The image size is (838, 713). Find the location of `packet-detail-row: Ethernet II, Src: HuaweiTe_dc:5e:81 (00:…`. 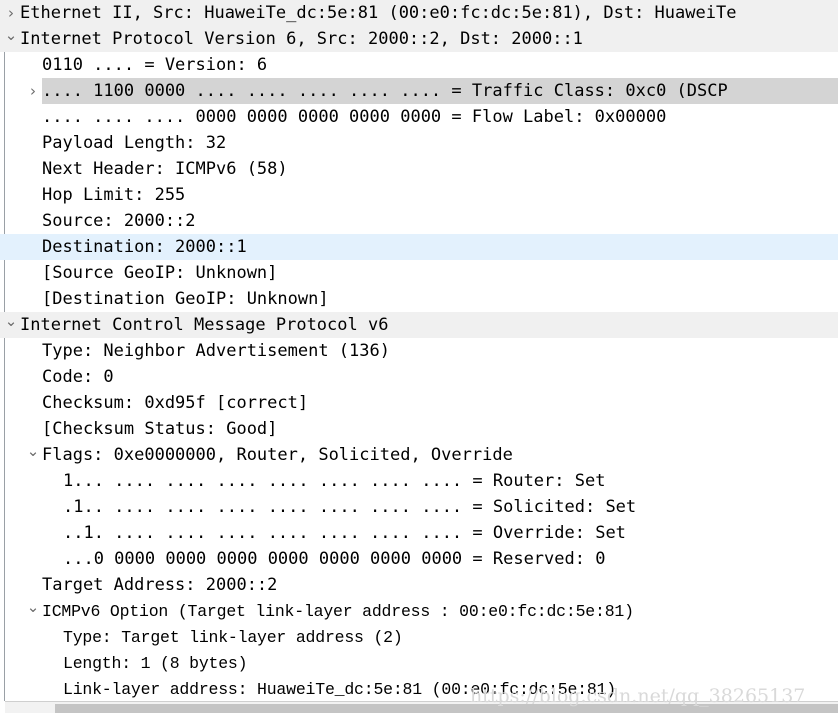

packet-detail-row: Ethernet II, Src: HuaweiTe_dc:5e:81 (00:… is located at coordinates (419, 13).